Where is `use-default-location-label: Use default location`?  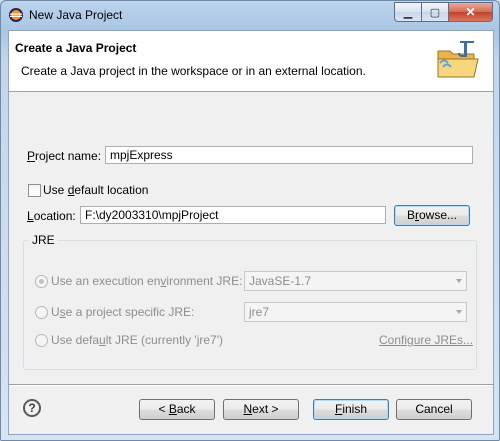 use-default-location-label: Use default location is located at coordinates (95, 190).